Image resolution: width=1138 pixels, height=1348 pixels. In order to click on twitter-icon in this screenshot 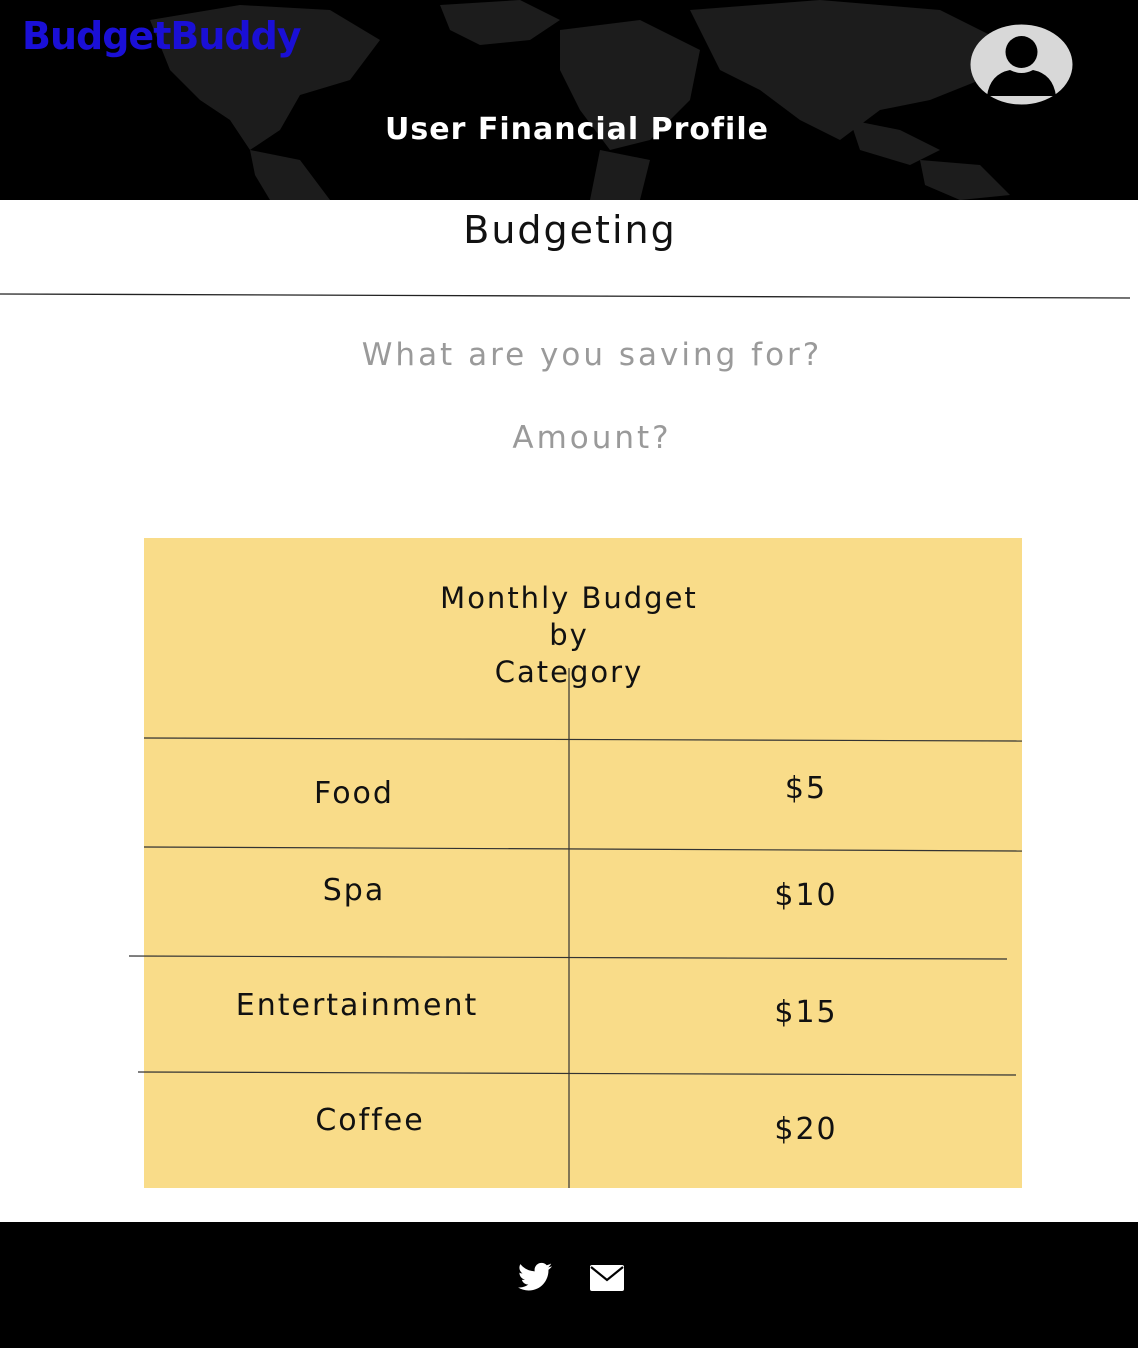, I will do `click(535, 1277)`.